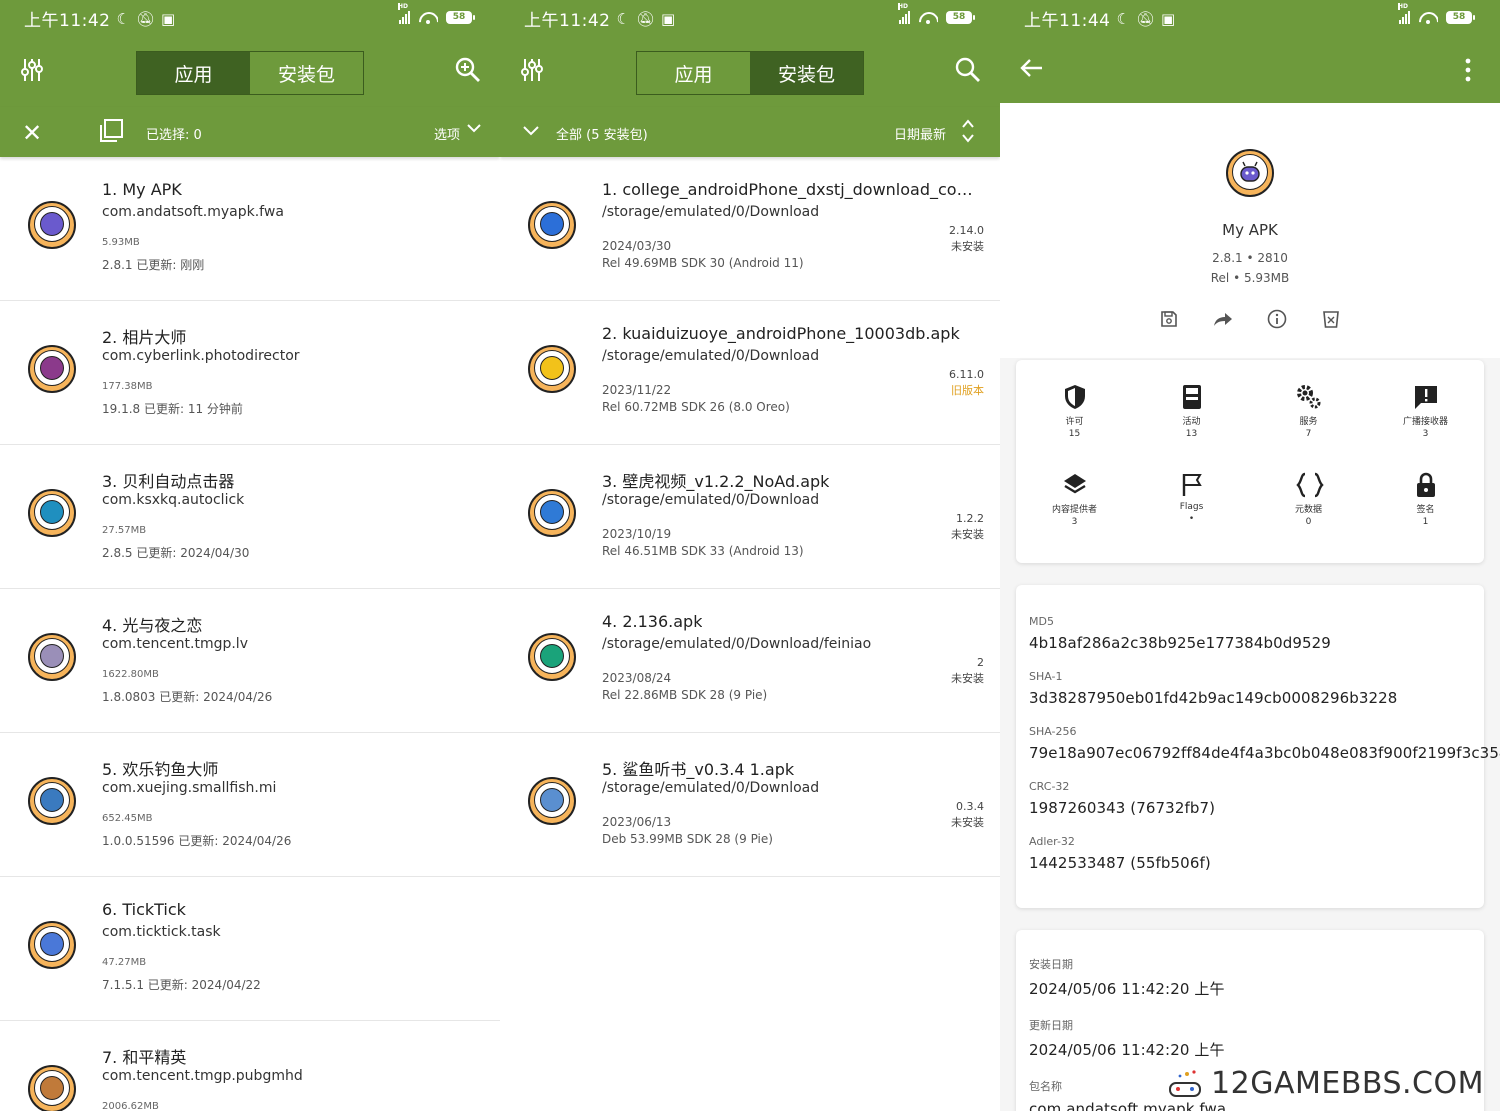  Describe the element at coordinates (1331, 321) in the screenshot. I see `uninstall-icon` at that location.